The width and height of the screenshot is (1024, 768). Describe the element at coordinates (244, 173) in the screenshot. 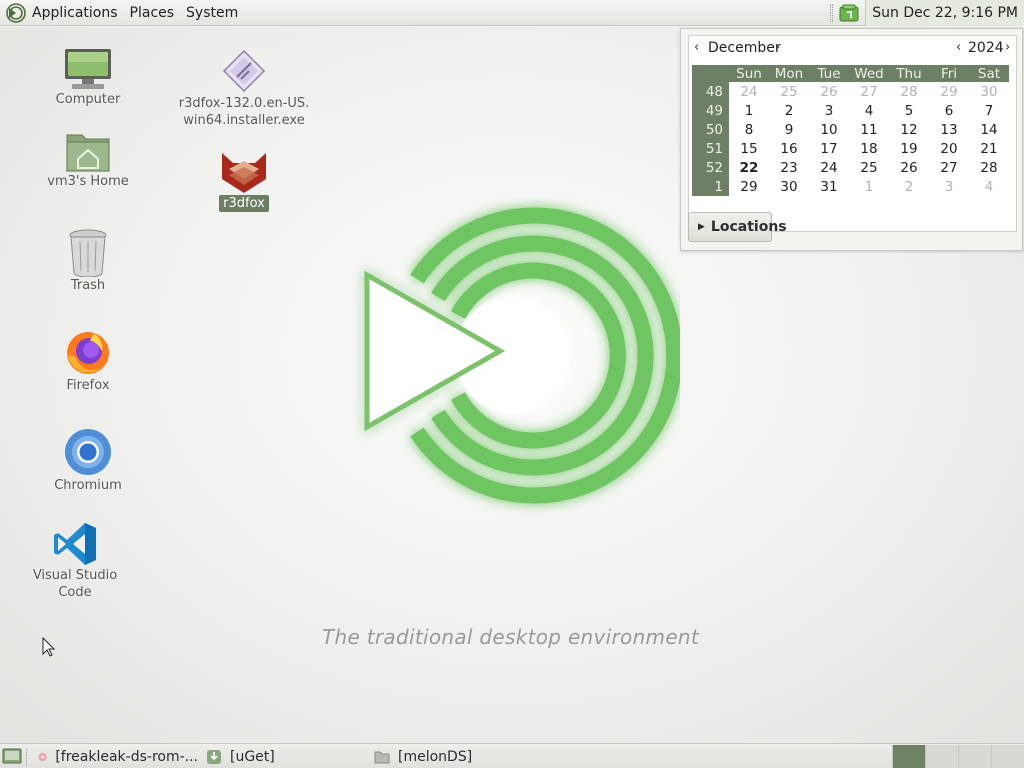

I see `r3dfox-icon` at that location.